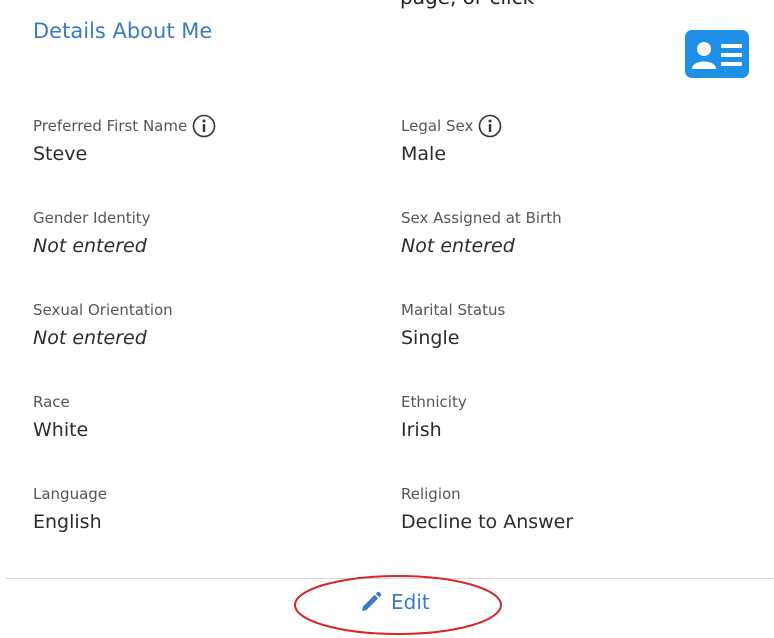 The height and width of the screenshot is (638, 774). Describe the element at coordinates (110, 126) in the screenshot. I see `field-label: Preferred First Name` at that location.